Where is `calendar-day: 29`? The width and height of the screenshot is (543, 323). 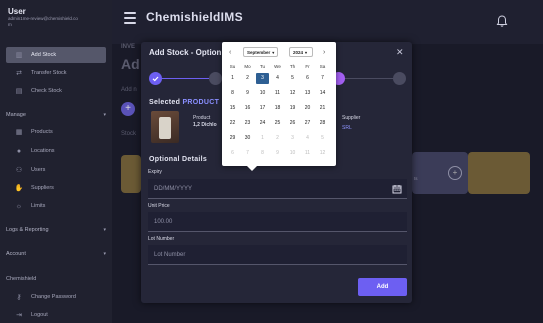 calendar-day: 29 is located at coordinates (232, 138).